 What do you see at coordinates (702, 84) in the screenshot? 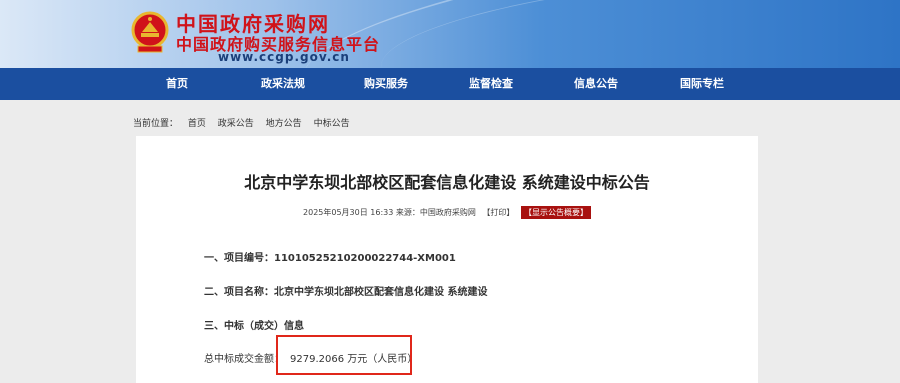
I see `nav-item-international: 国际专栏` at bounding box center [702, 84].